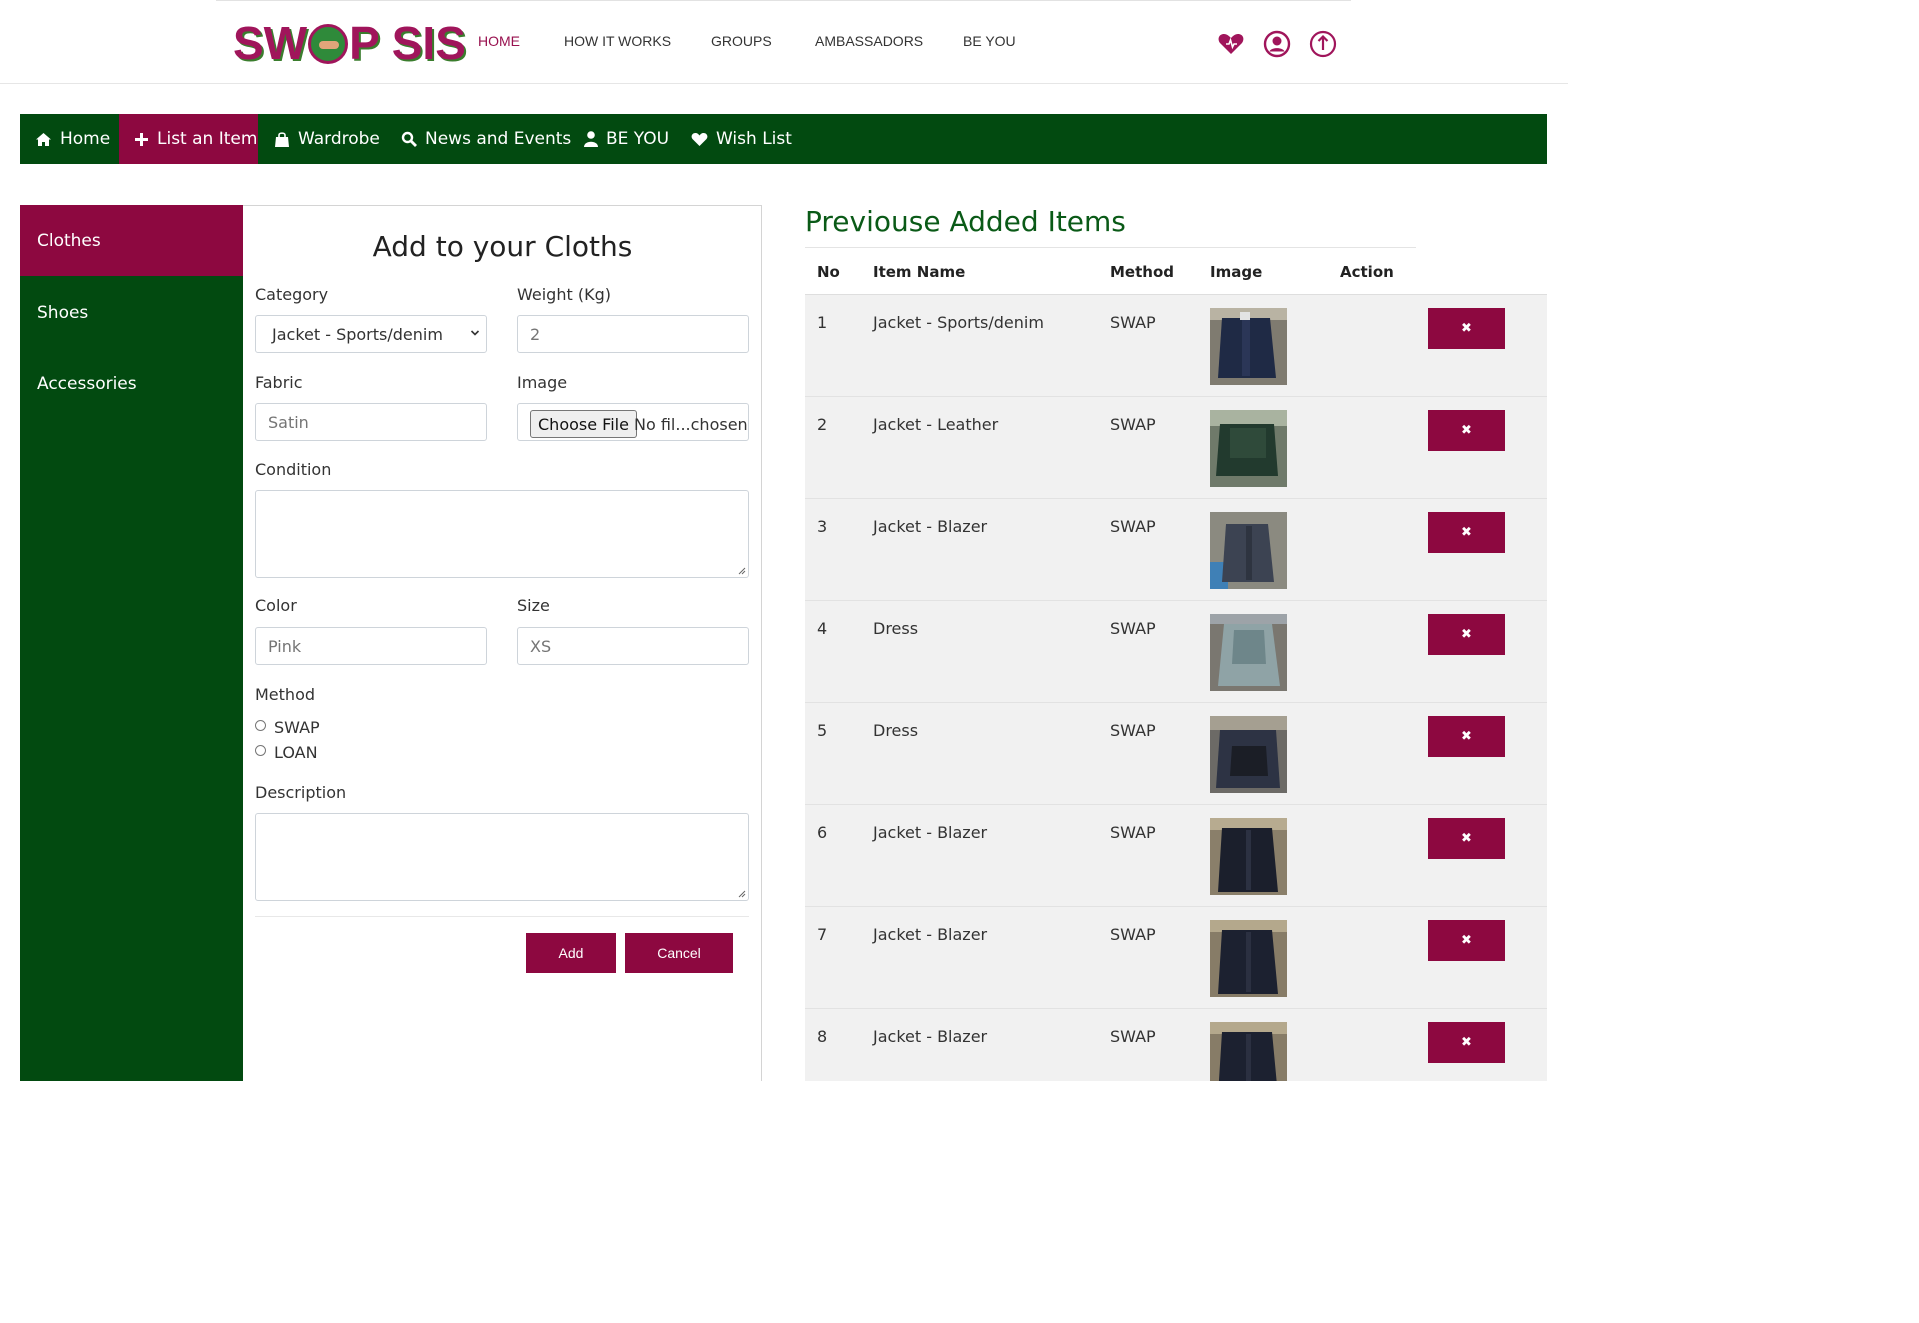 The width and height of the screenshot is (1919, 1323). What do you see at coordinates (936, 424) in the screenshot?
I see `item-name: Jacket - Leather` at bounding box center [936, 424].